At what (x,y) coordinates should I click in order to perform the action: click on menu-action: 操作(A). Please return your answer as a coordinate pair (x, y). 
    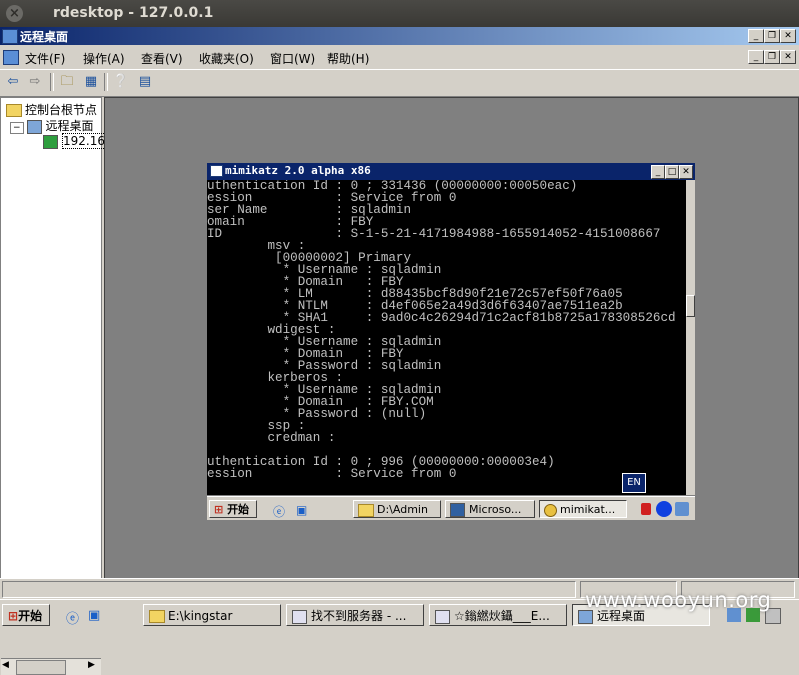
    Looking at the image, I should click on (104, 58).